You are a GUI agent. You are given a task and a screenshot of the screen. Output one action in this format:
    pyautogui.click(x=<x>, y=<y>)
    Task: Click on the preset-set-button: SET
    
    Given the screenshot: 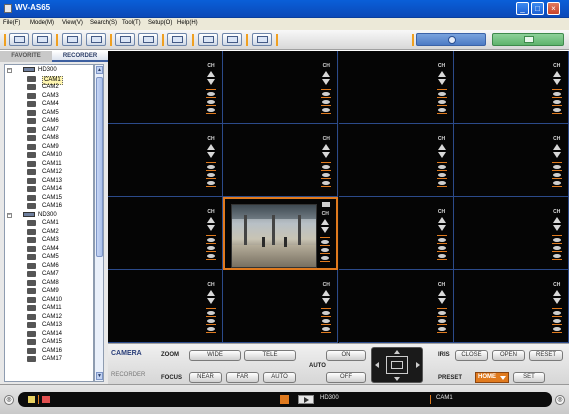 What is the action you would take?
    pyautogui.click(x=529, y=377)
    